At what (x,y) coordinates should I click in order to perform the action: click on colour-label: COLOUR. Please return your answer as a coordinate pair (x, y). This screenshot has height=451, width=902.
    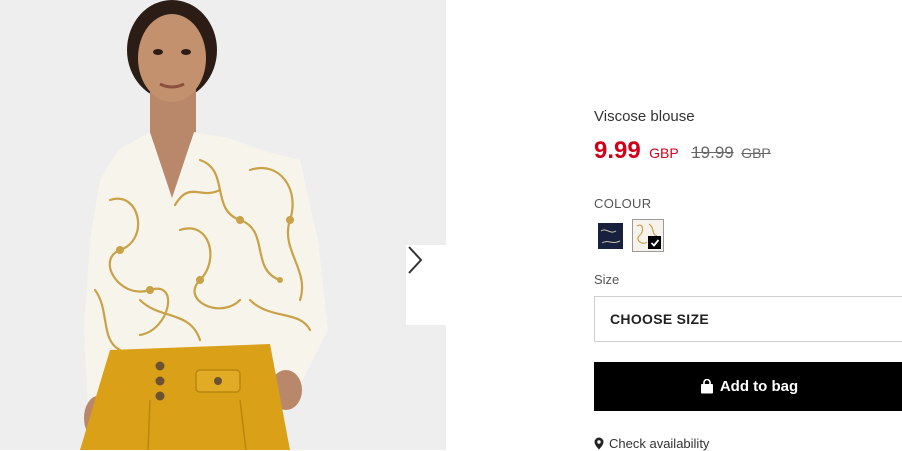
    Looking at the image, I should click on (623, 203).